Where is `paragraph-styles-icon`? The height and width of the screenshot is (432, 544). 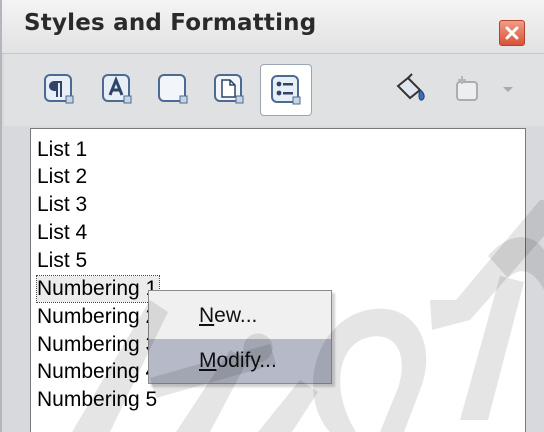
paragraph-styles-icon is located at coordinates (59, 89).